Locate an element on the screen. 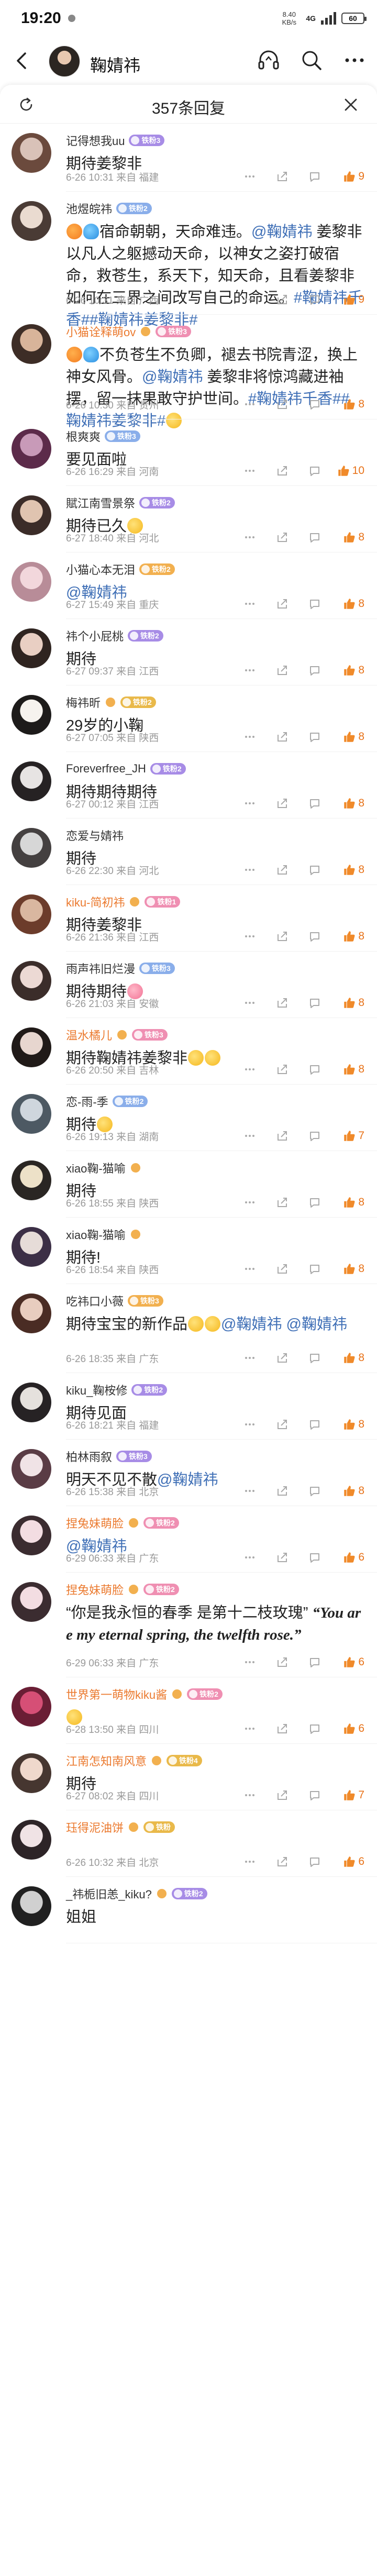  username: 恋爱与婧祎 is located at coordinates (95, 835).